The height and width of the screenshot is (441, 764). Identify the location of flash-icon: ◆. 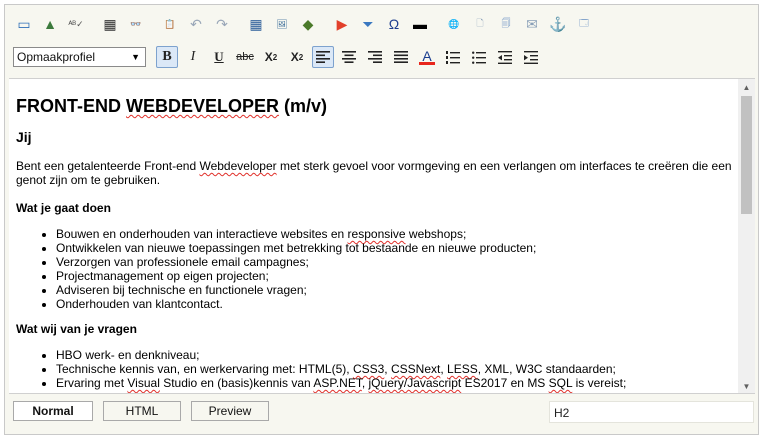
(308, 23).